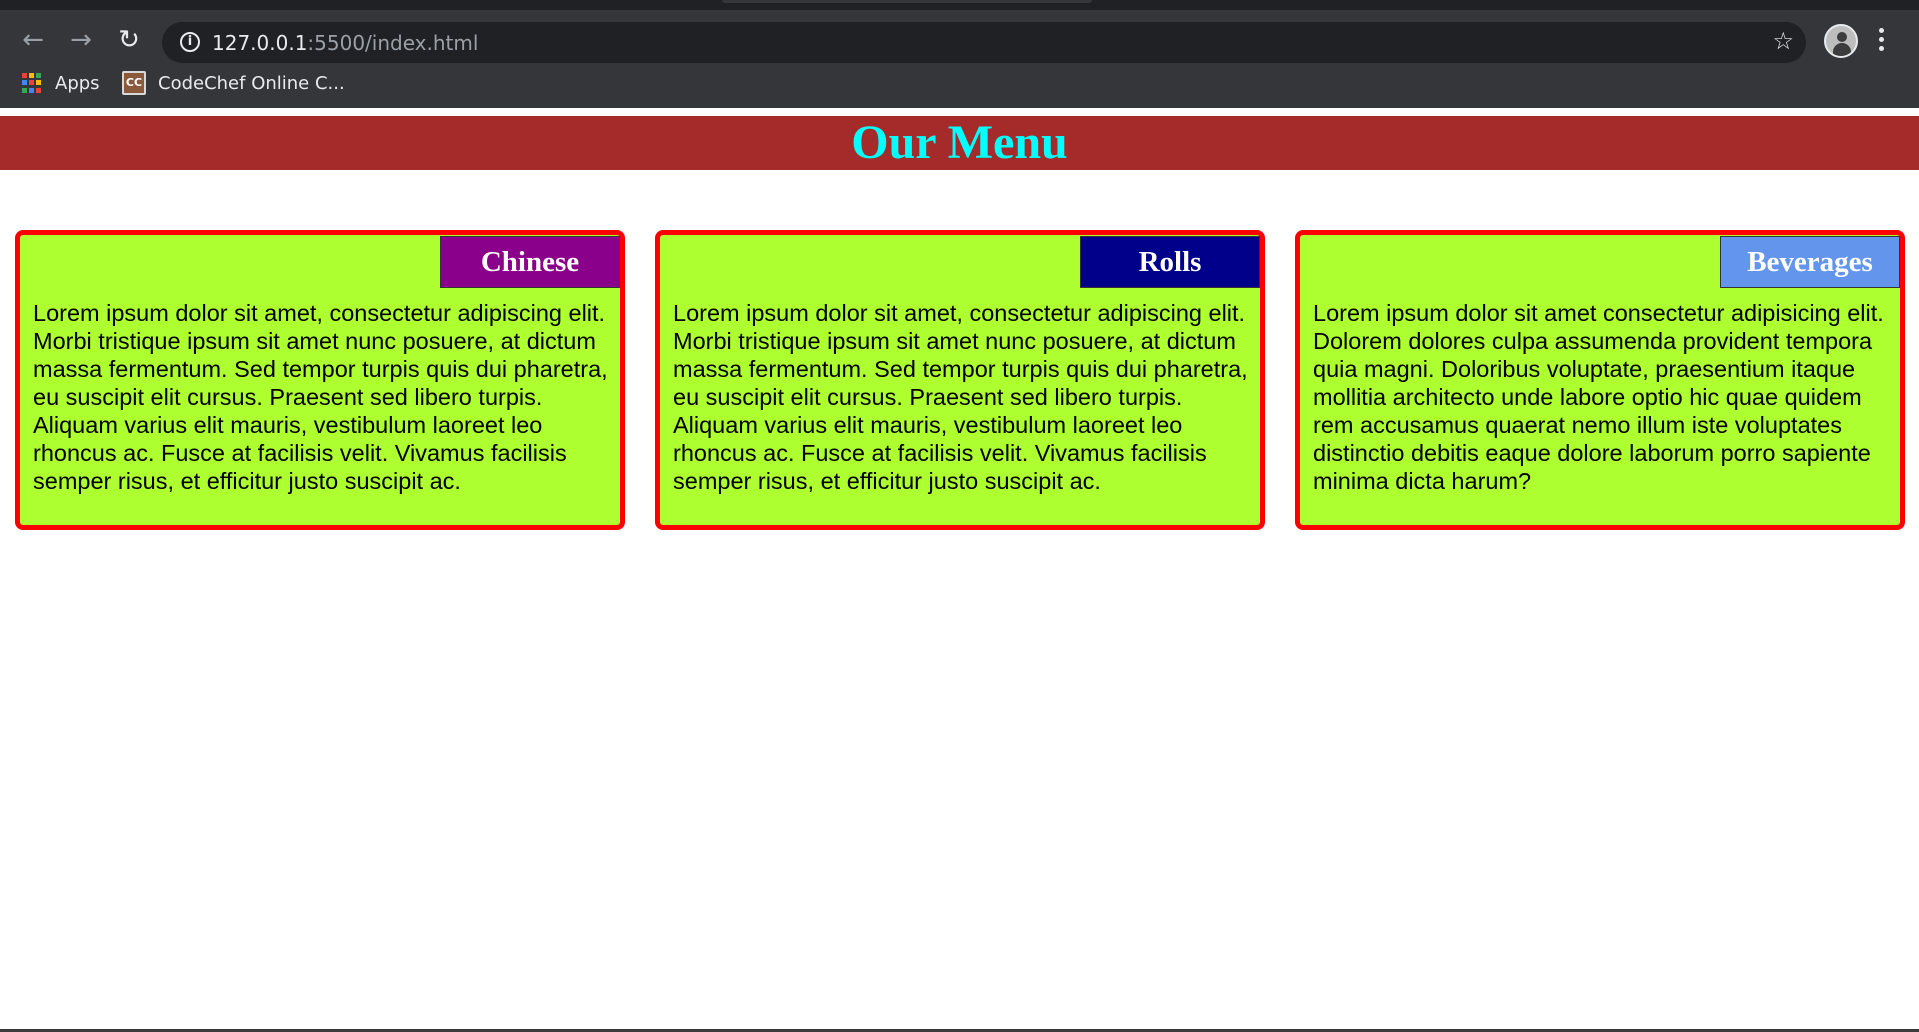 This screenshot has height=1032, width=1919. What do you see at coordinates (81, 41) in the screenshot?
I see `forward-arrow-icon: →` at bounding box center [81, 41].